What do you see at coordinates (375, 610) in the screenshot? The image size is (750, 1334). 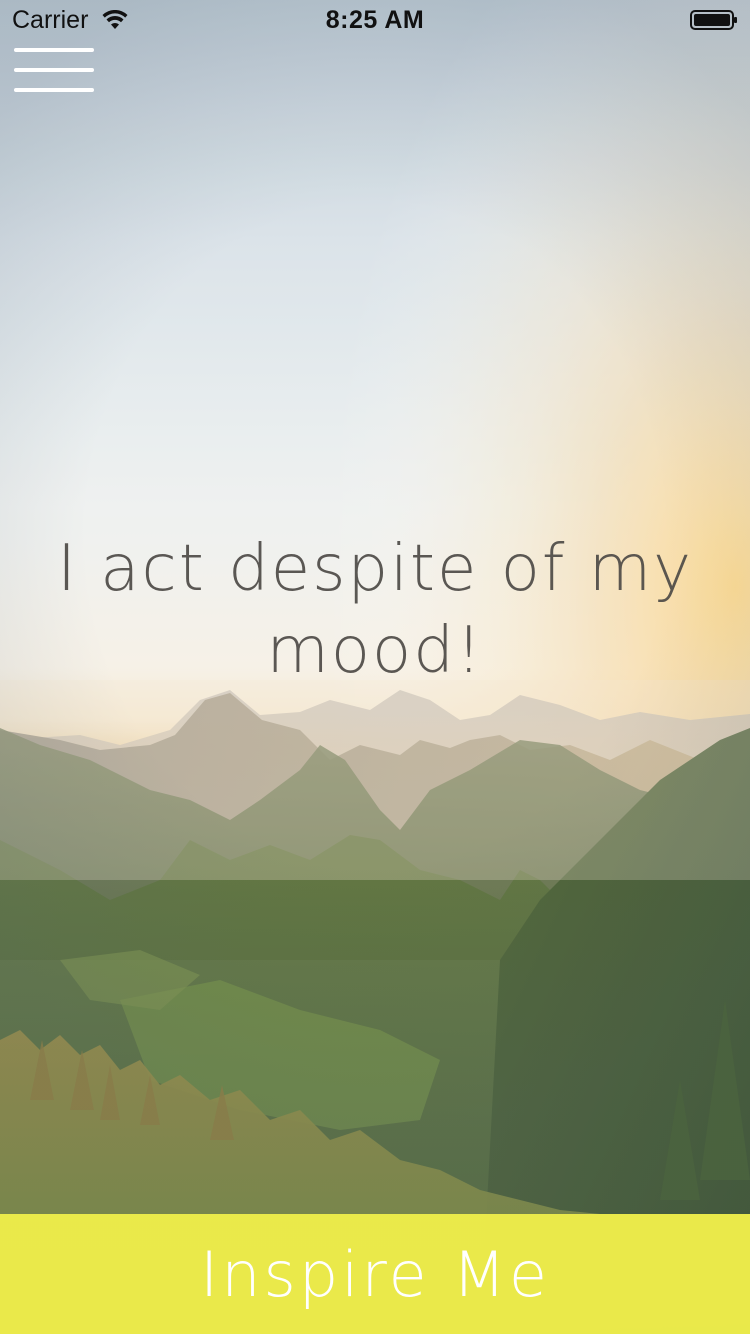 I see `quote-text: I act despite of my mood!` at bounding box center [375, 610].